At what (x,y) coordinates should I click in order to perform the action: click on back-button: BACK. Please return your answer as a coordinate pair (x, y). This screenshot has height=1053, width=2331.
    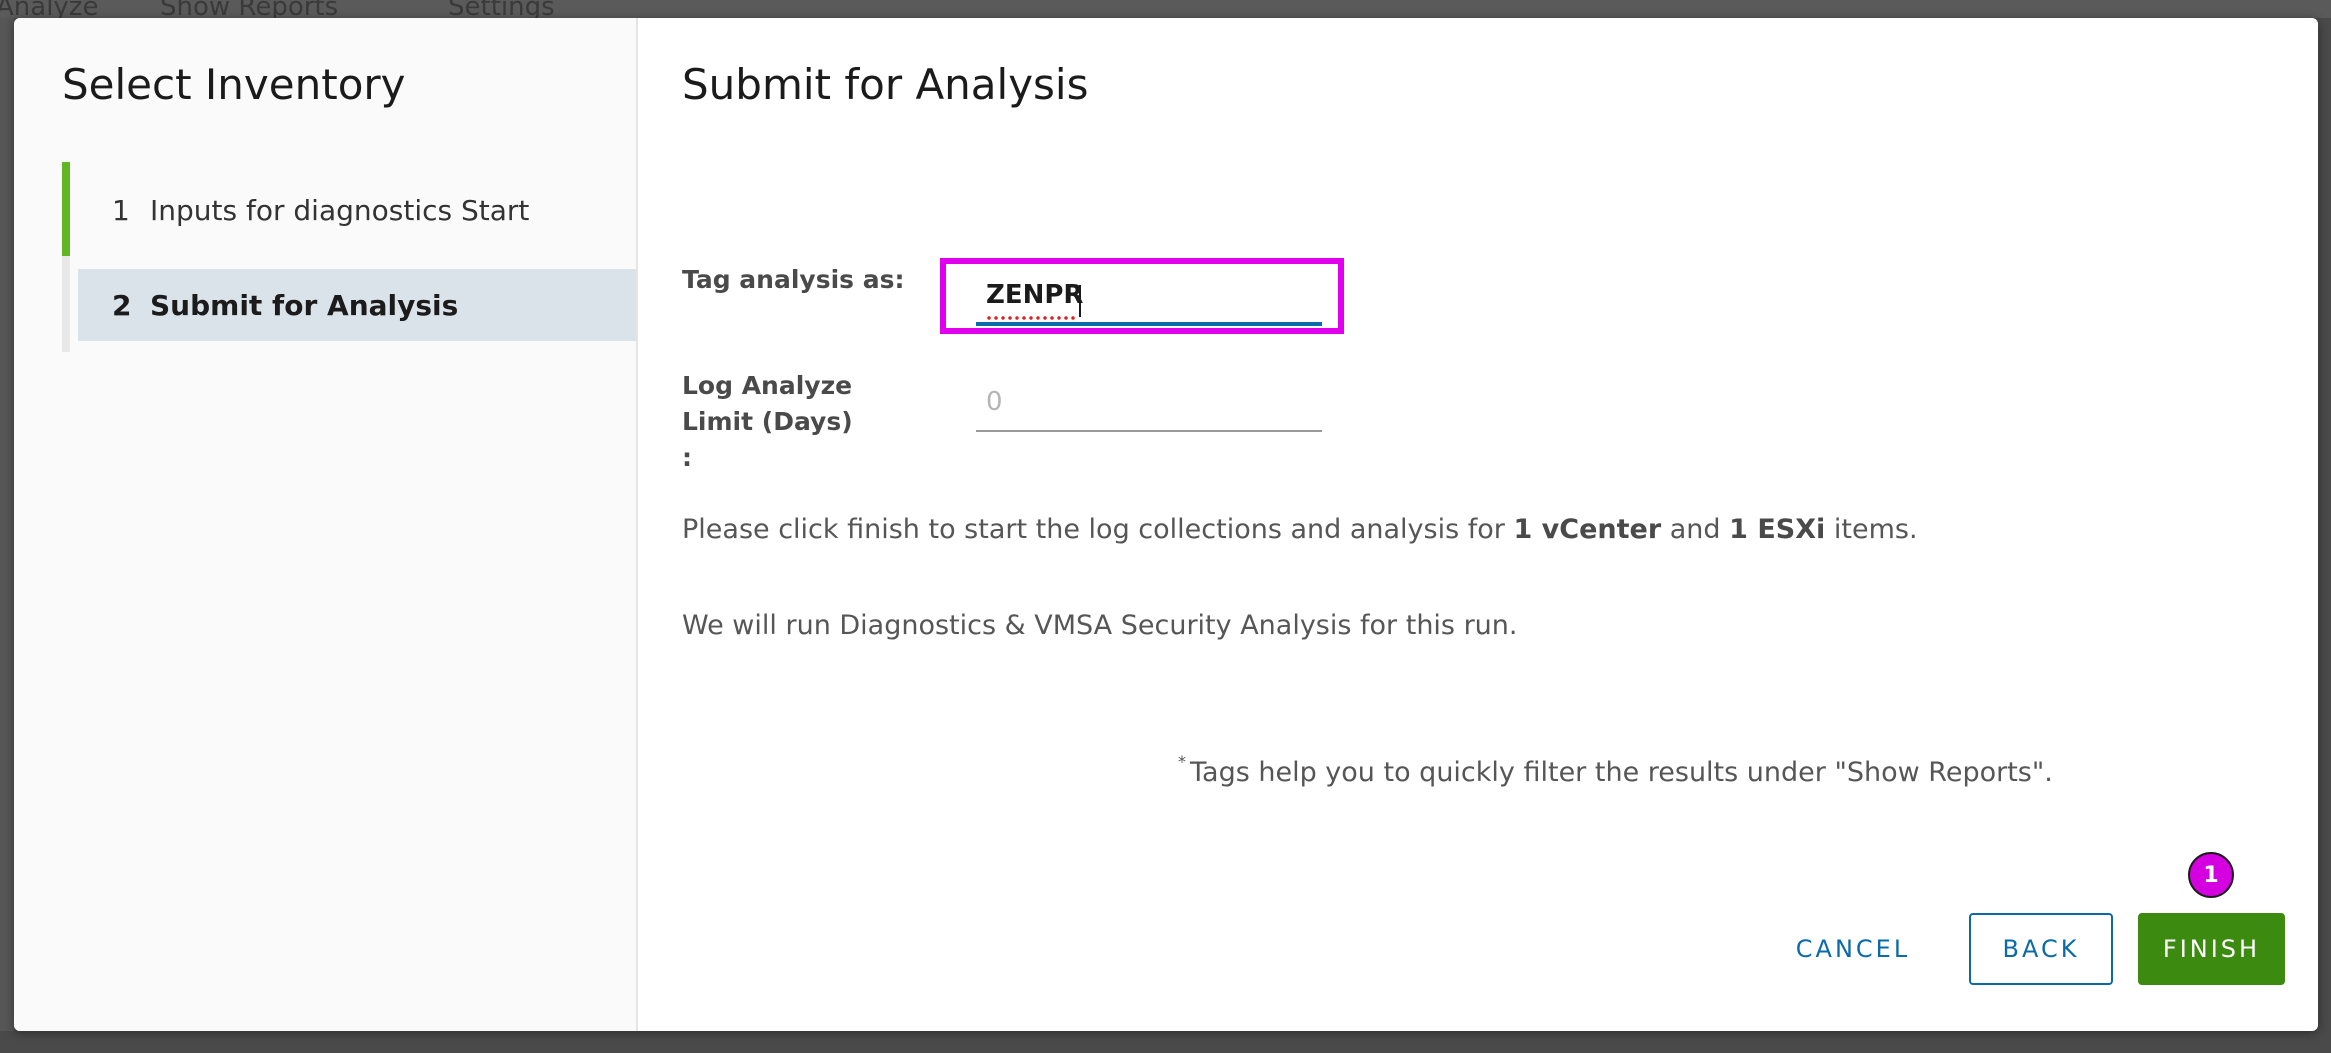
    Looking at the image, I should click on (2041, 949).